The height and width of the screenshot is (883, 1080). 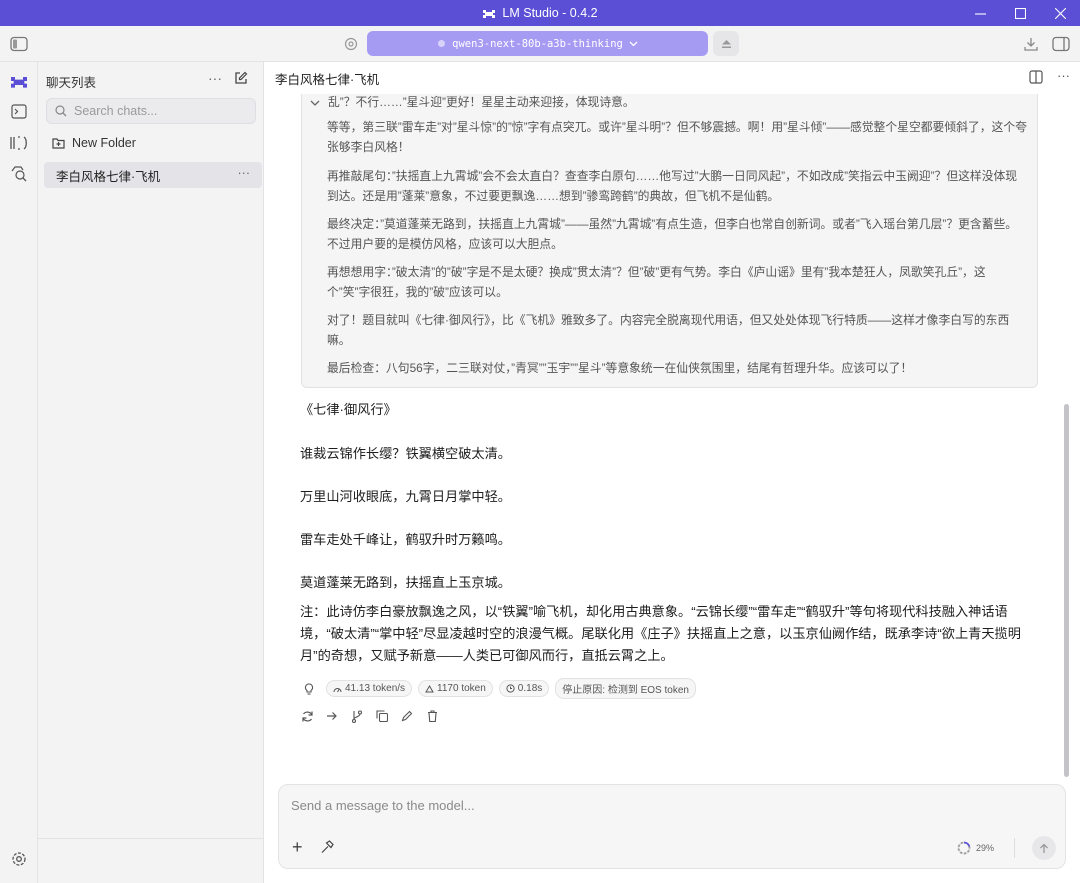 What do you see at coordinates (307, 716) in the screenshot?
I see `regenerate-icon` at bounding box center [307, 716].